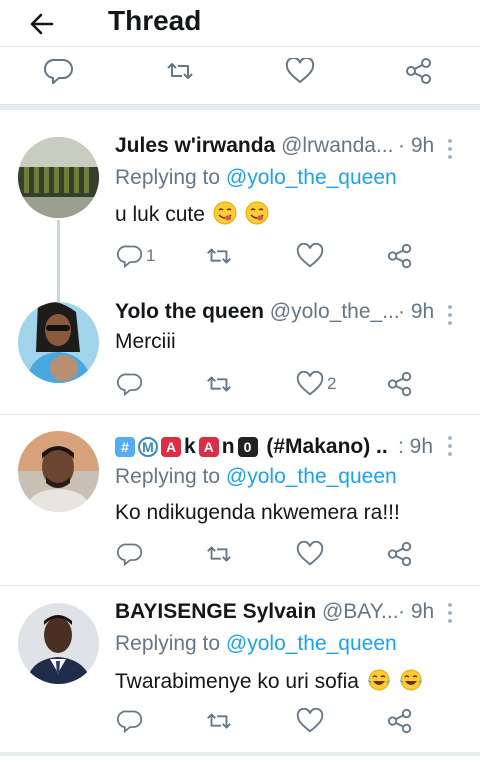 This screenshot has height=762, width=480. What do you see at coordinates (195, 145) in the screenshot?
I see `display-name: Jules w'irwanda` at bounding box center [195, 145].